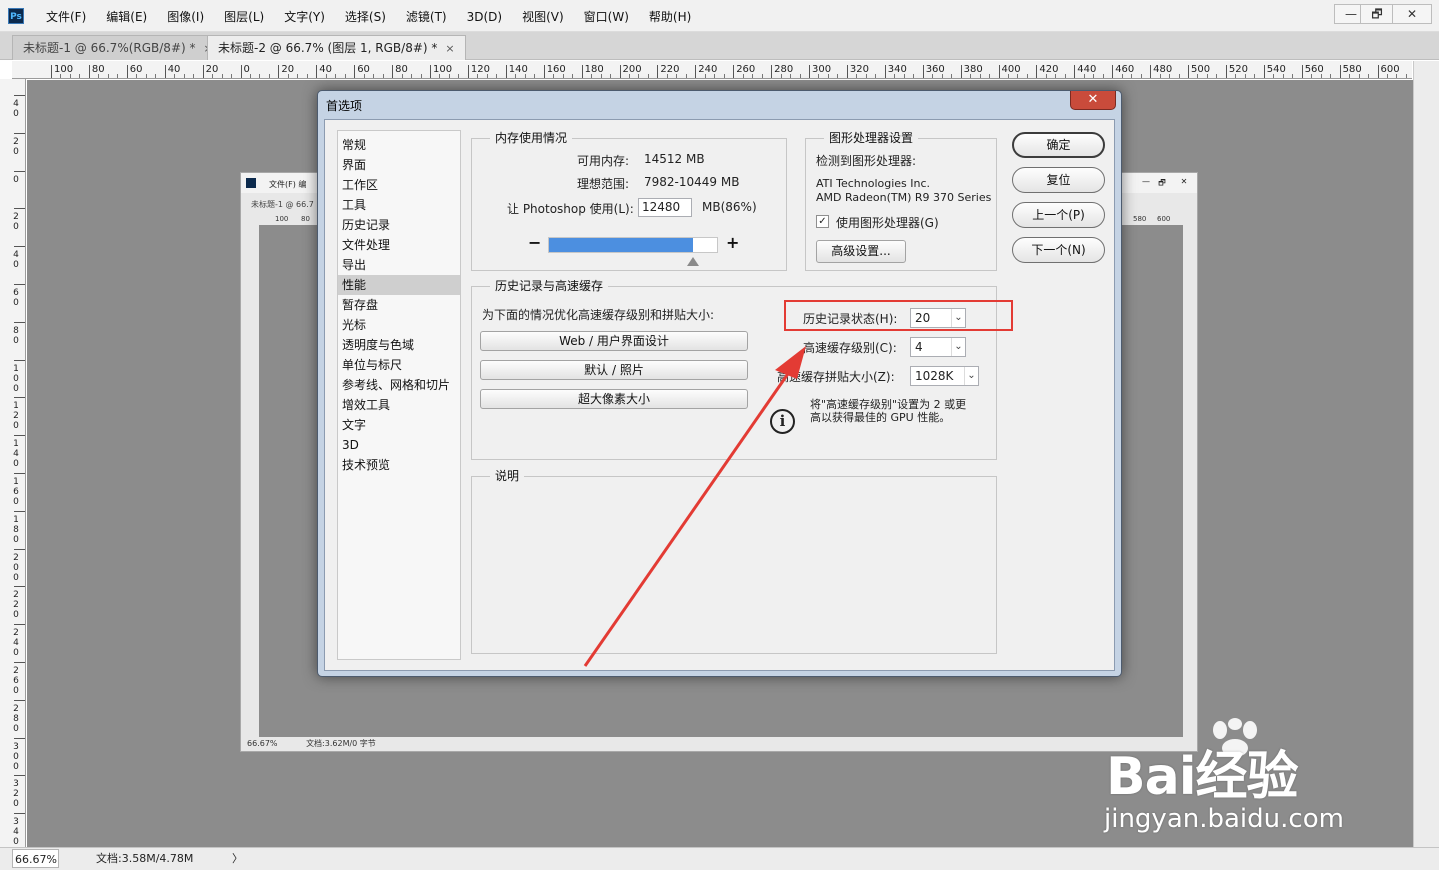  What do you see at coordinates (311, 743) in the screenshot?
I see `nested-status: 66.67% 文档:3.62M/0 字节` at bounding box center [311, 743].